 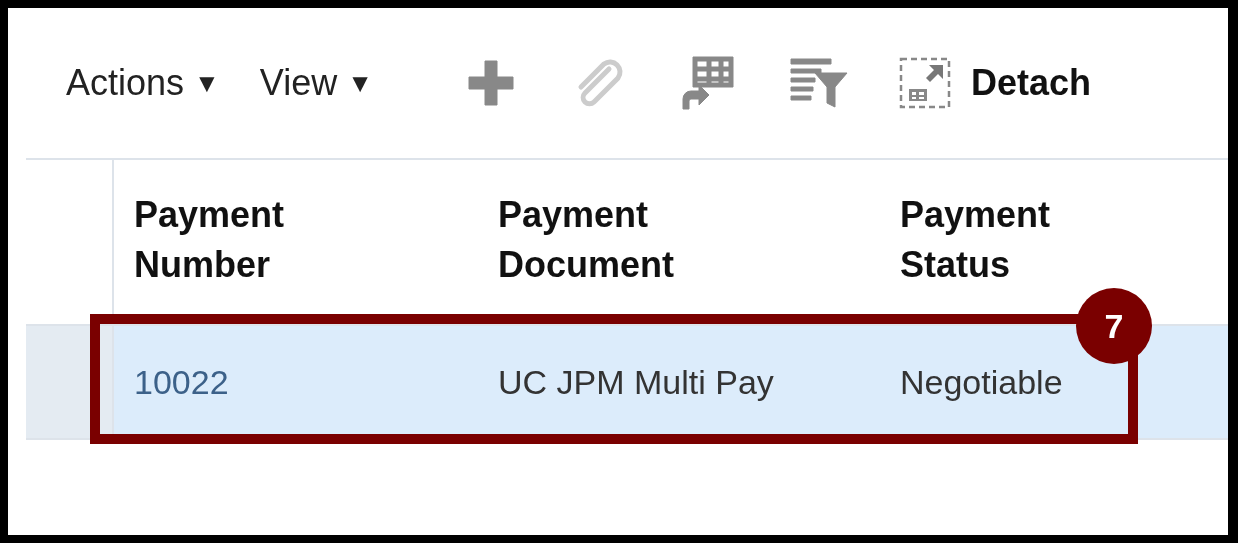 What do you see at coordinates (586, 240) in the screenshot?
I see `column-header: Payment Document` at bounding box center [586, 240].